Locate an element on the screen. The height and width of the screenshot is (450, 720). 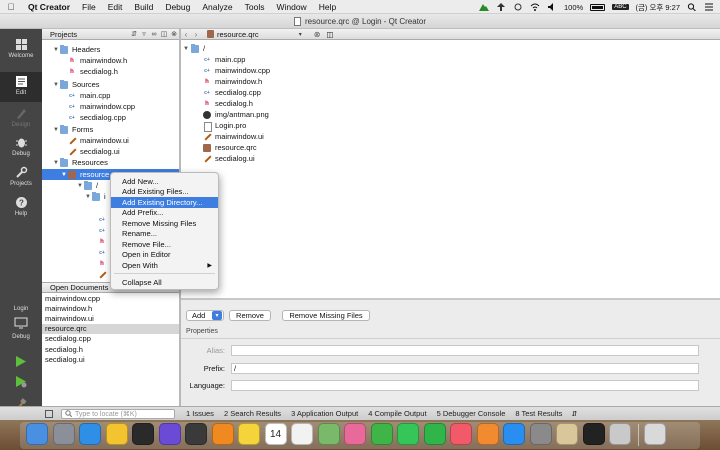
toggle-sidebar-icon is located at coordinates (49, 413).